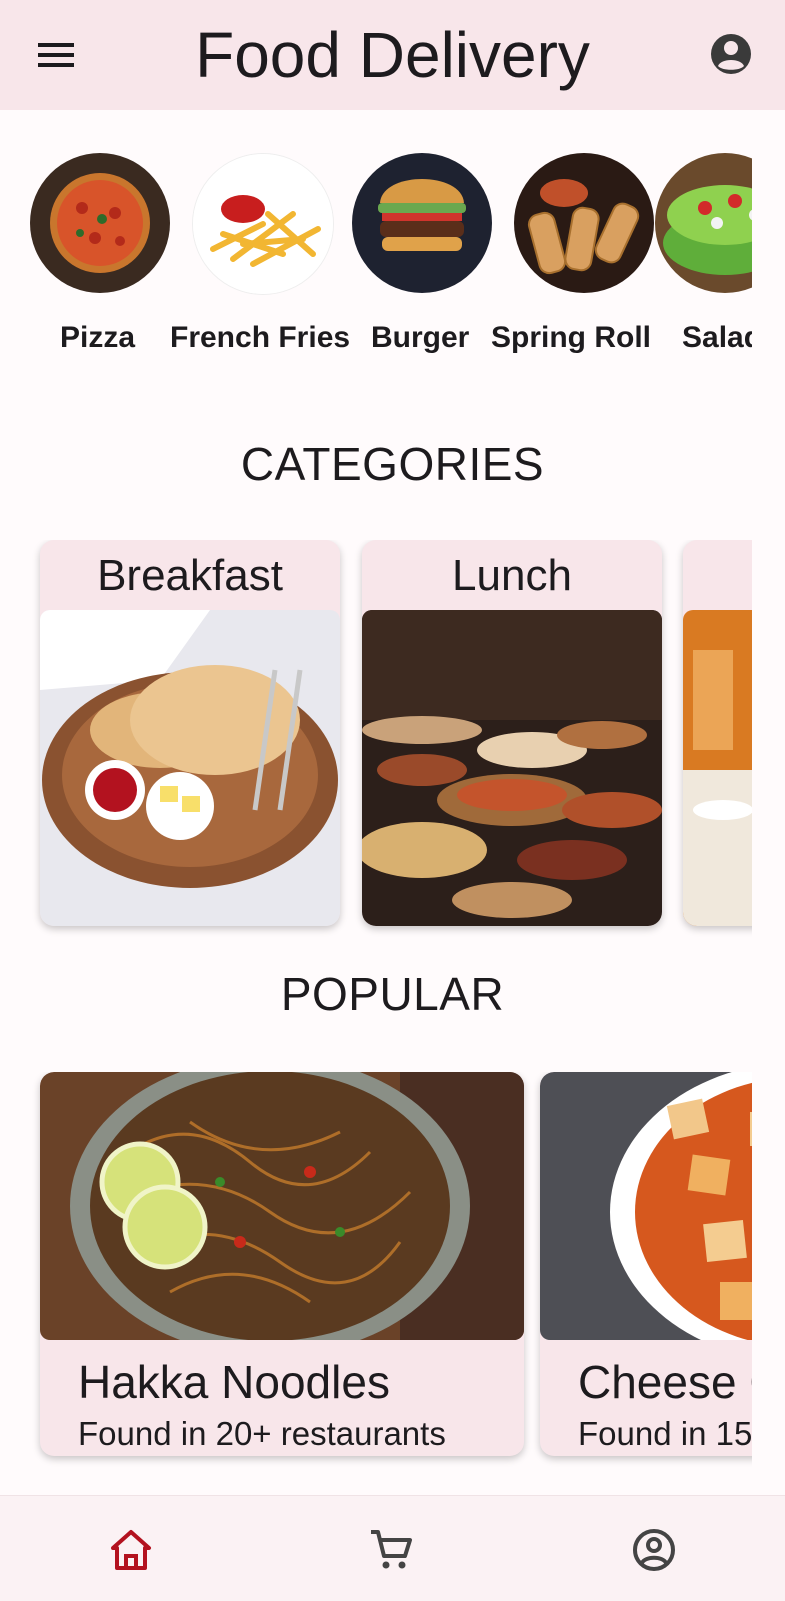  I want to click on category-card-lunch: Lunch, so click(512, 733).